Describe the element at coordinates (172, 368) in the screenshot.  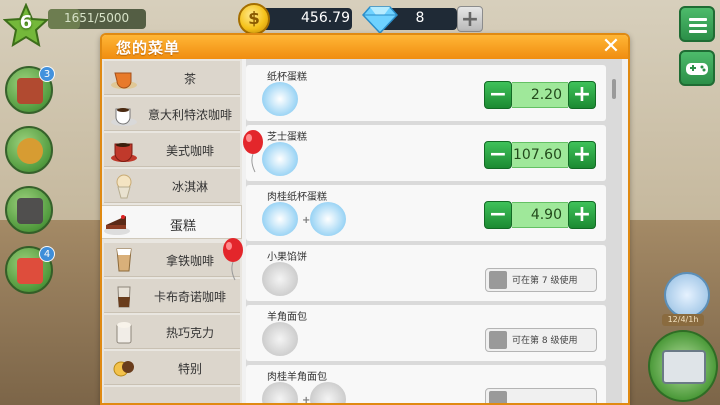
I see `category-special: 特别` at that location.